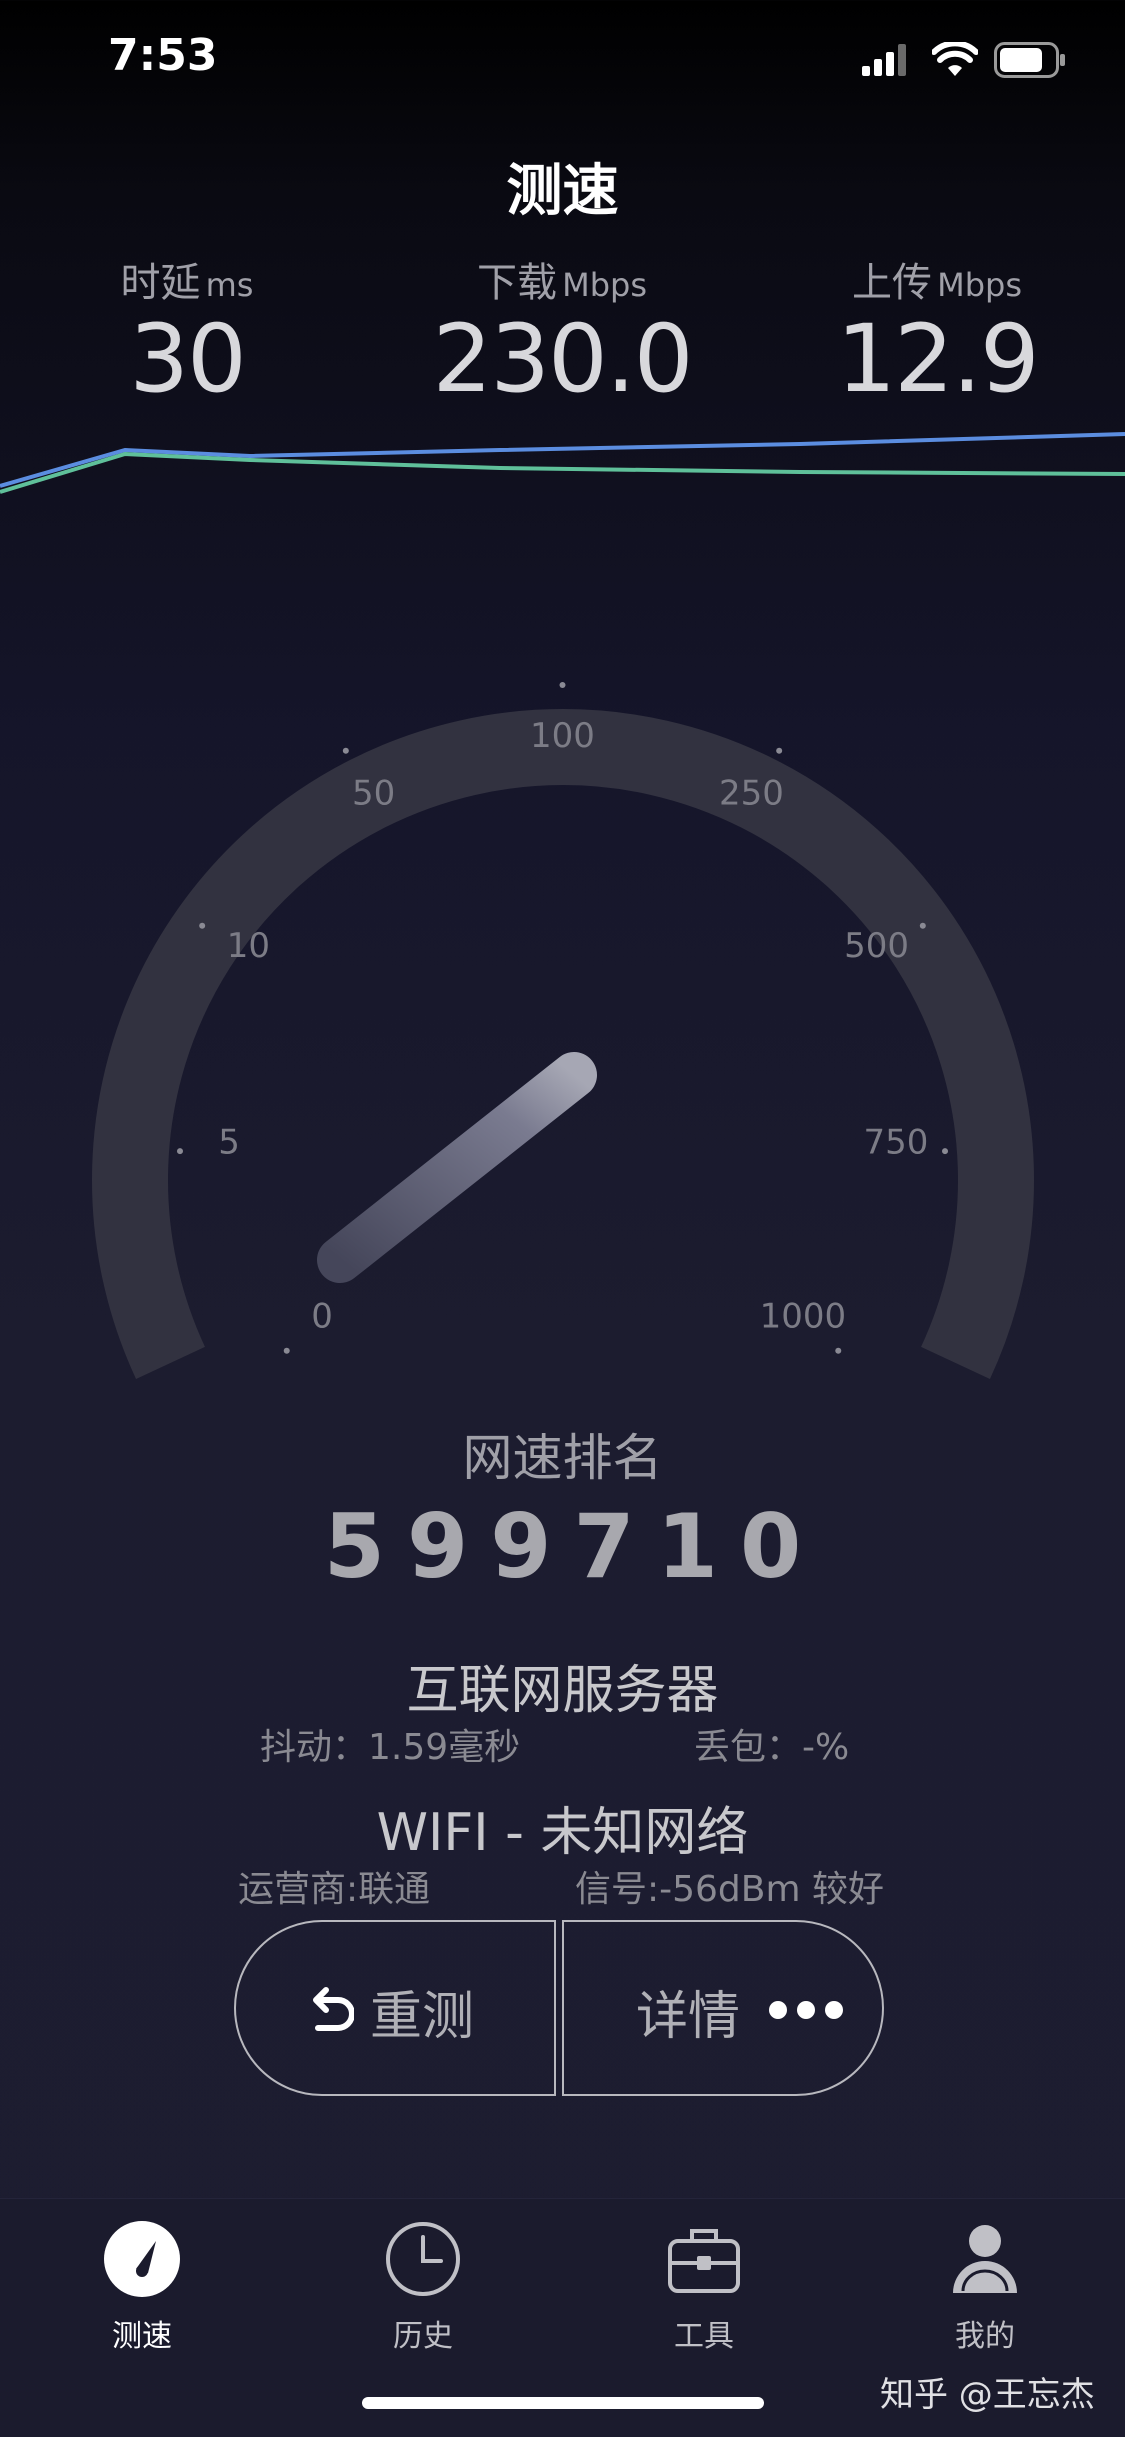 This screenshot has width=1125, height=2437. Describe the element at coordinates (751, 793) in the screenshot. I see `gauge-scale-label: 250` at that location.